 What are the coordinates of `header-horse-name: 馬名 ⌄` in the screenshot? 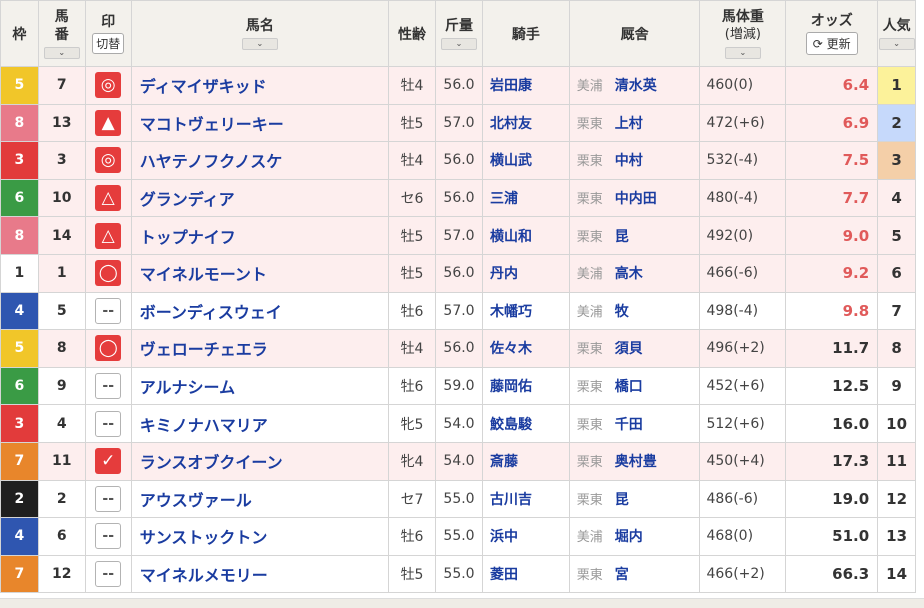 It's located at (260, 33).